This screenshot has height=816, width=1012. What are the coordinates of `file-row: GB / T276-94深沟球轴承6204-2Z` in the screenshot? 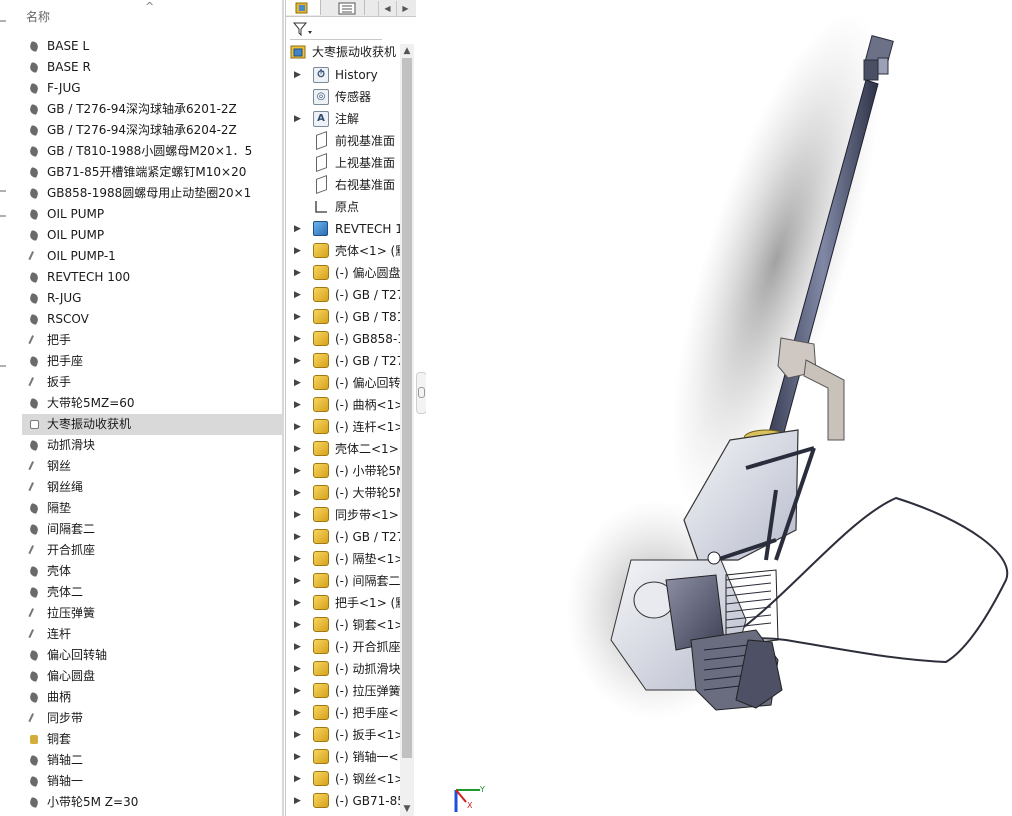 It's located at (153, 130).